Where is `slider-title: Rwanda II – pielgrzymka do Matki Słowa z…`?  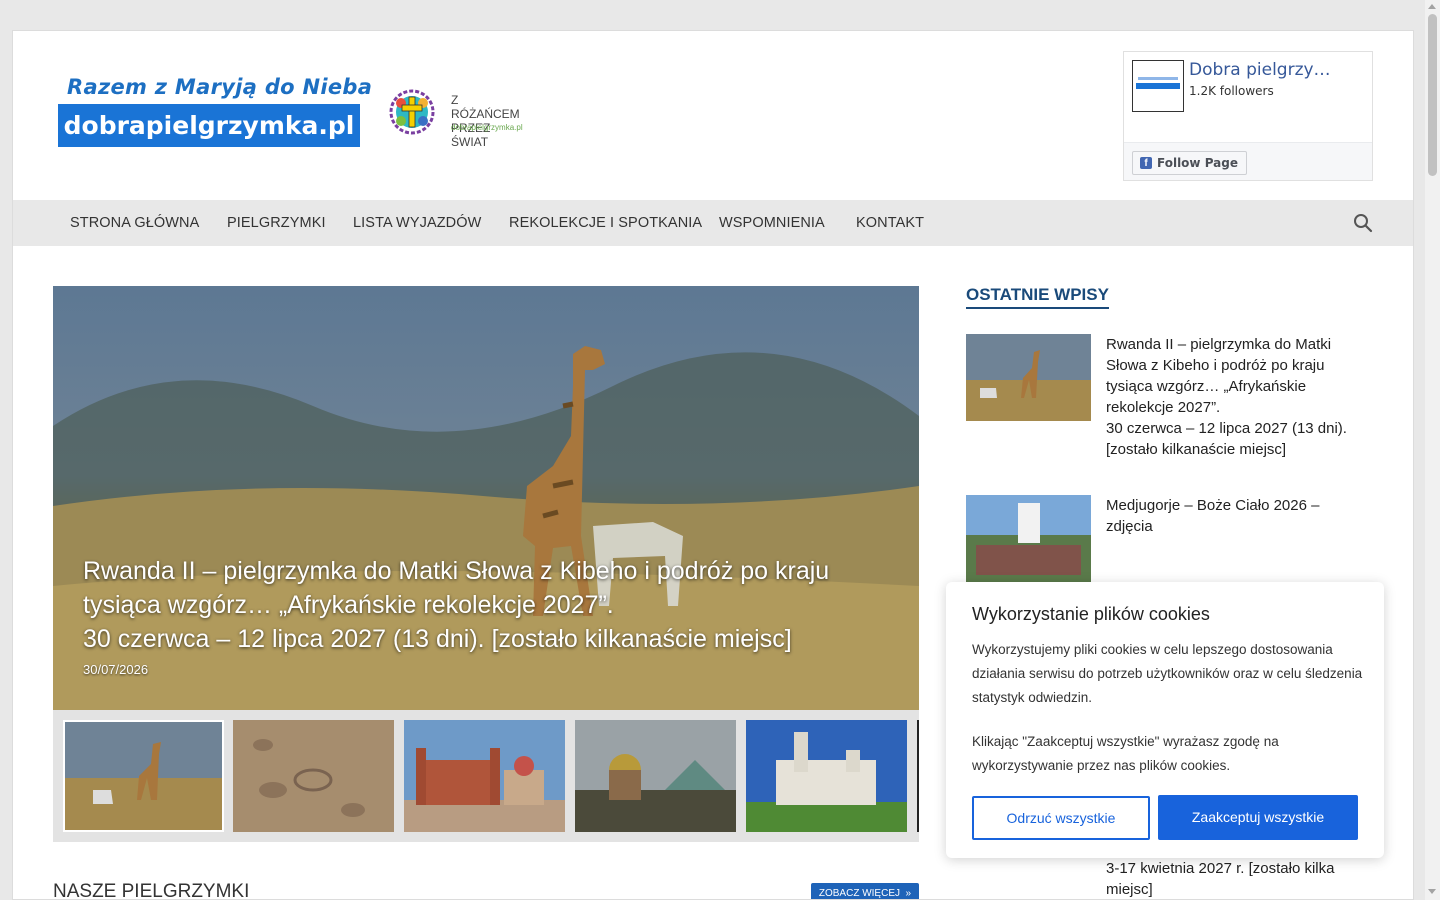 slider-title: Rwanda II – pielgrzymka do Matki Słowa z… is located at coordinates (493, 605).